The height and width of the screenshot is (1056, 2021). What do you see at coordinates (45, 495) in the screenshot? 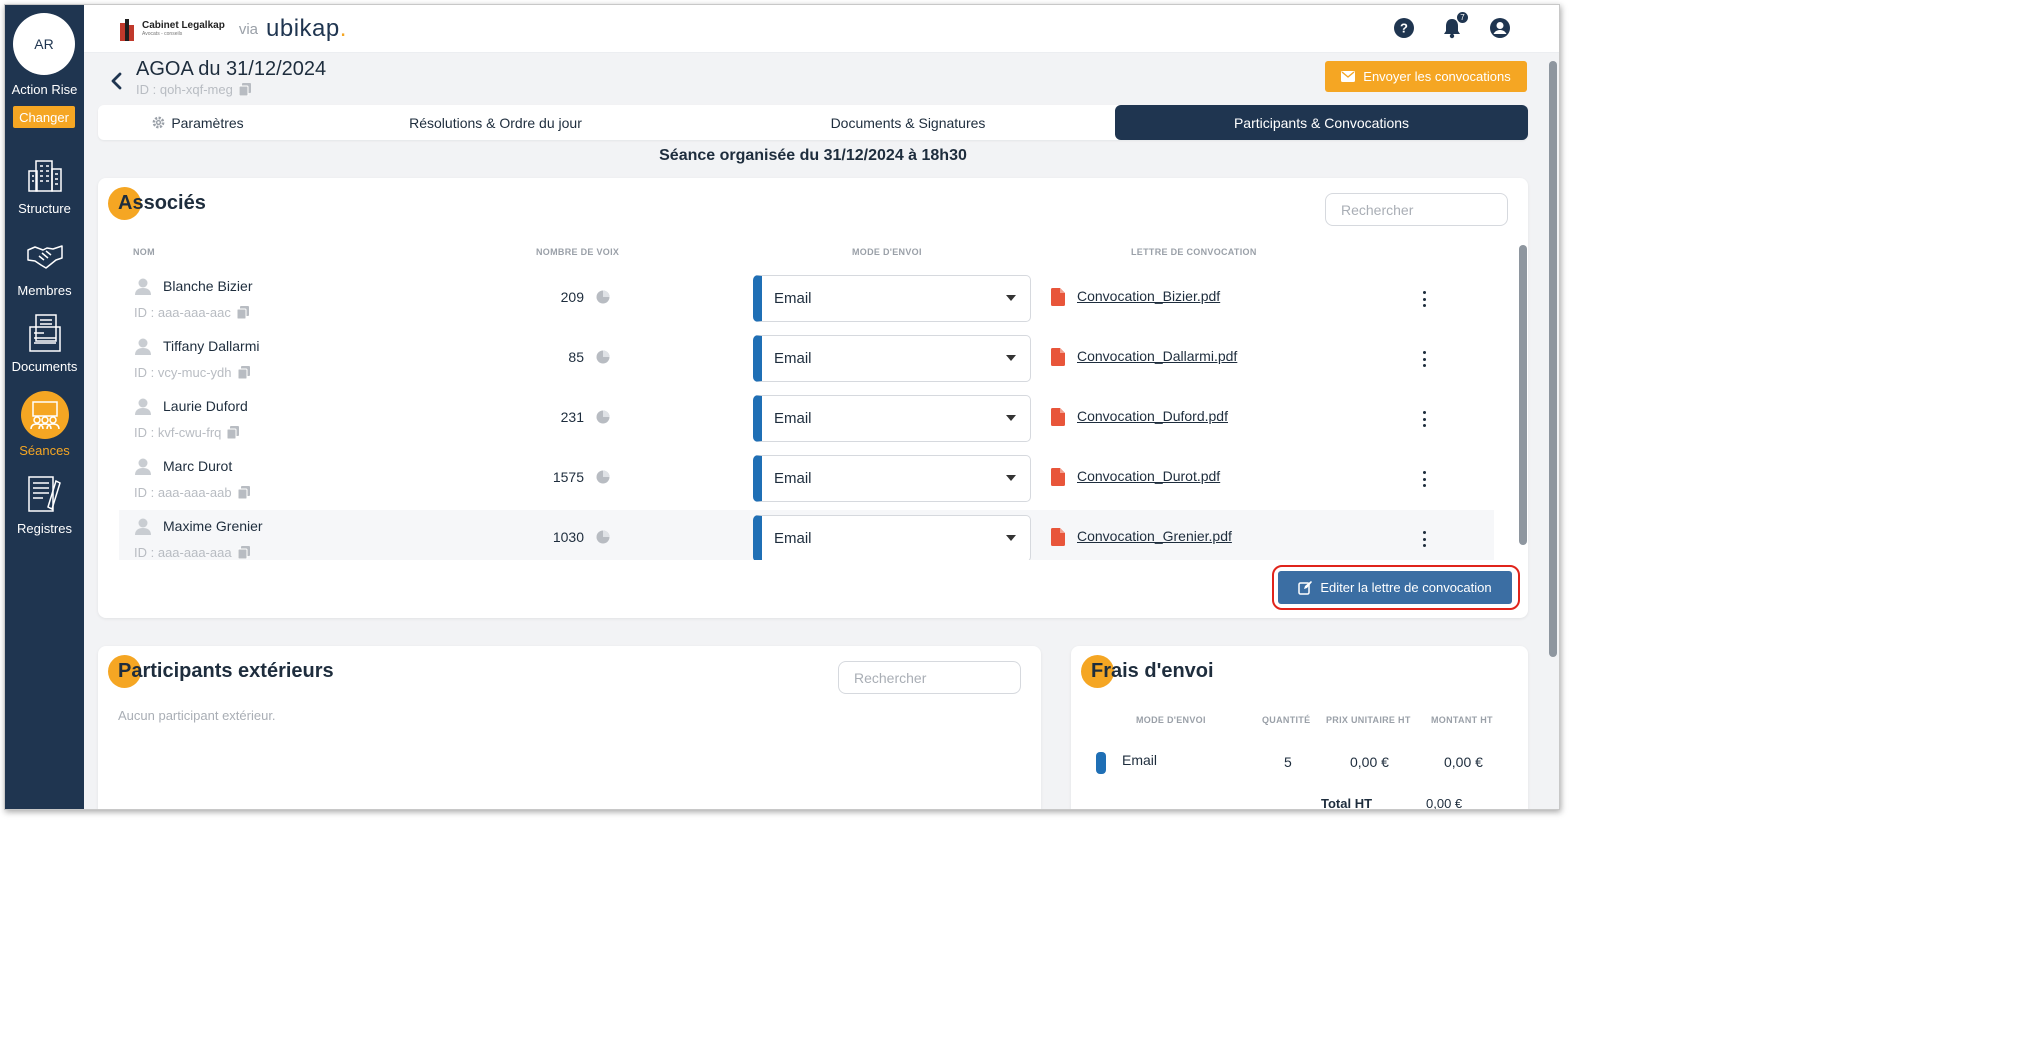
I see `register-icon` at bounding box center [45, 495].